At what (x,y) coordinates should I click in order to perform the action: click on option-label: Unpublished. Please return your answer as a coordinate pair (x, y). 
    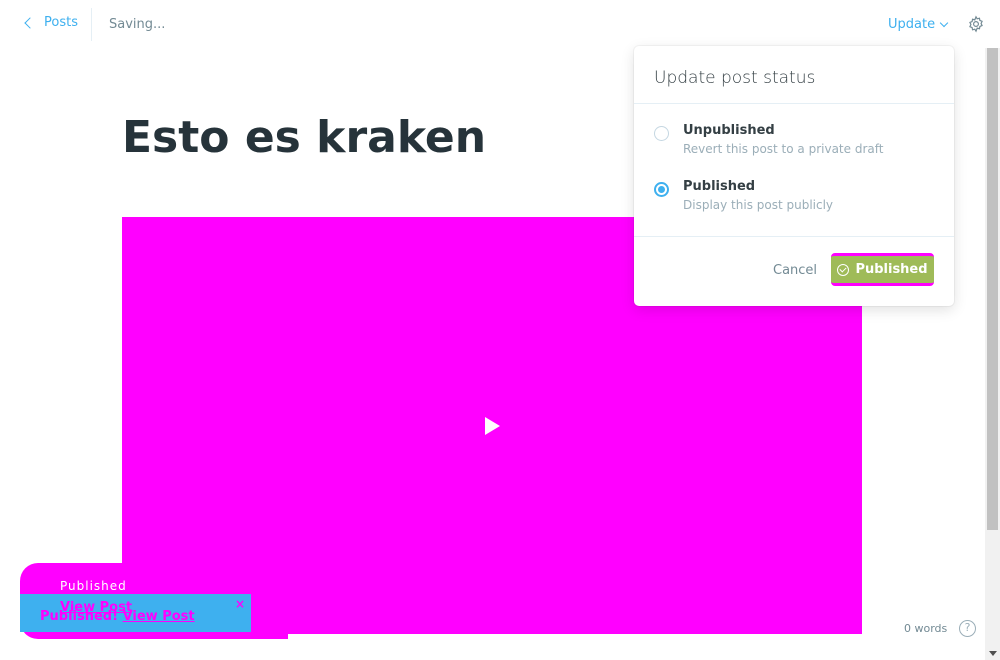
    Looking at the image, I should click on (729, 130).